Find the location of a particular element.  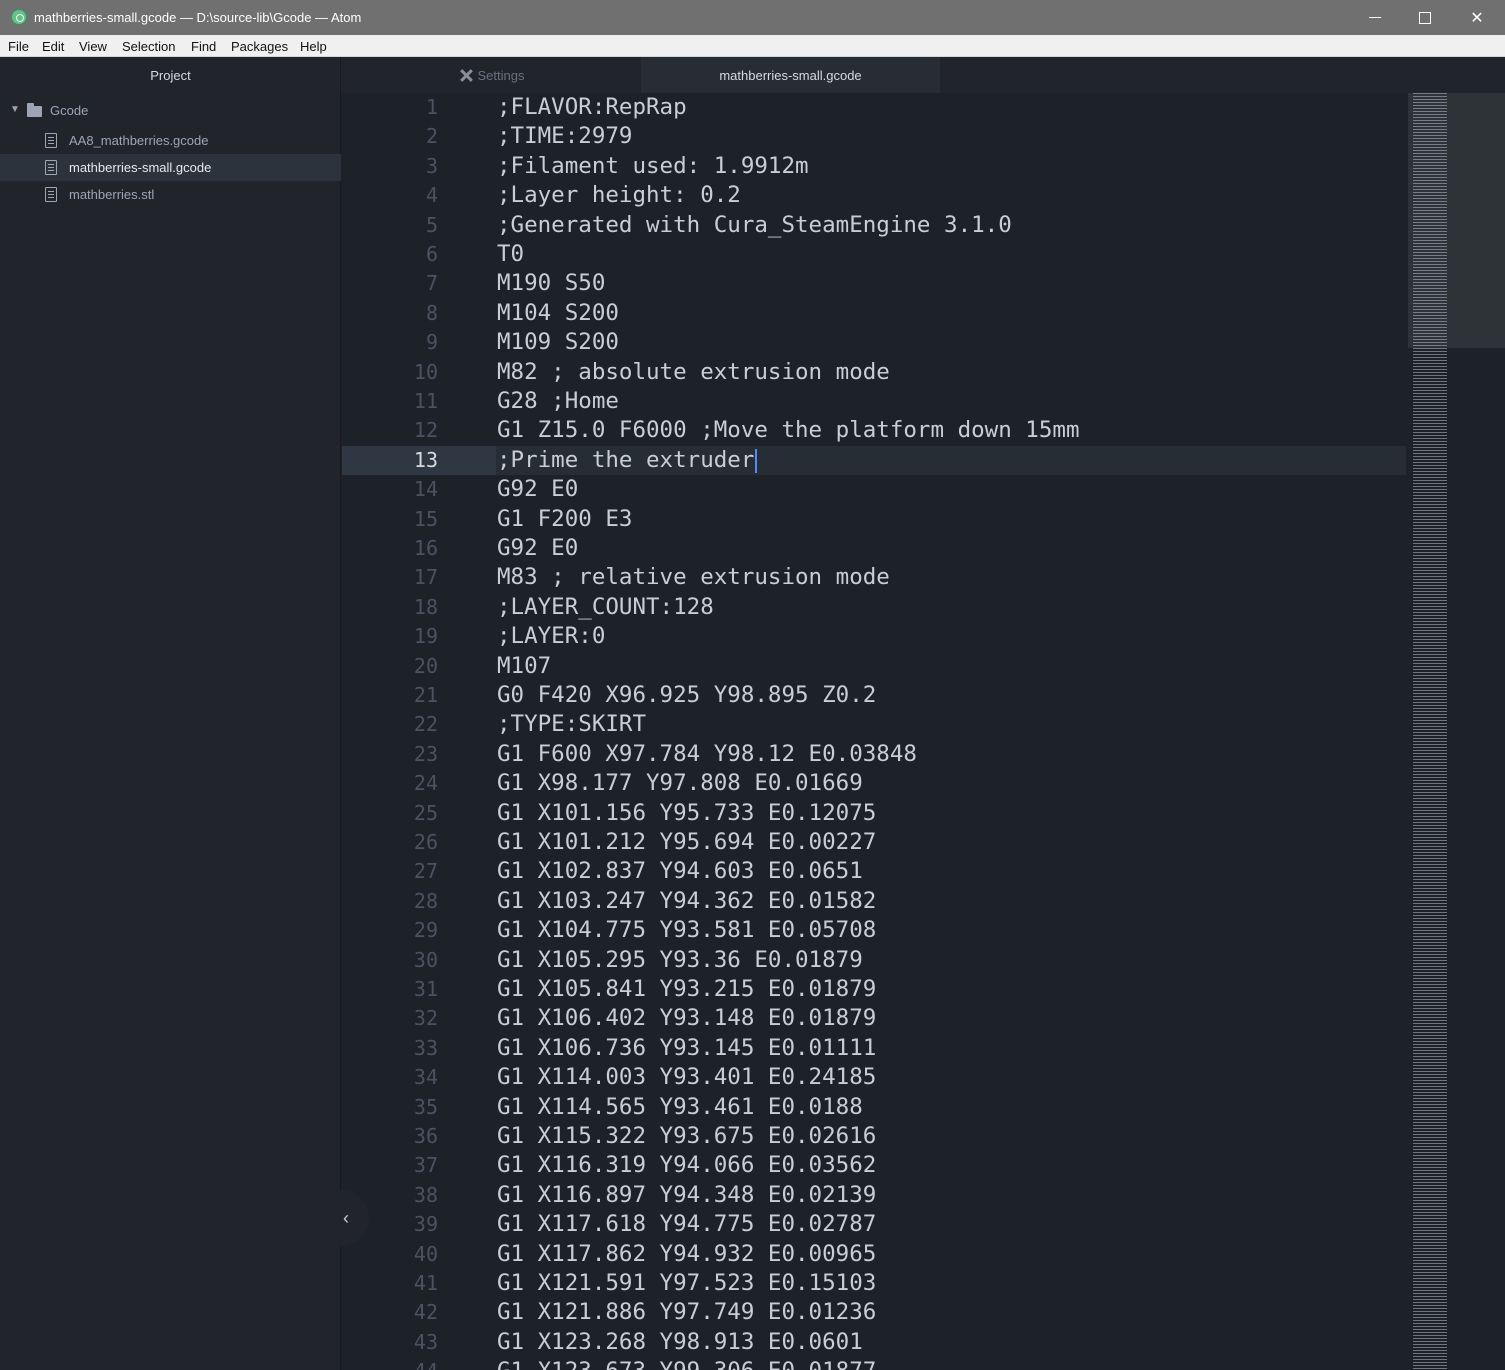

menu-view: View is located at coordinates (93, 46).